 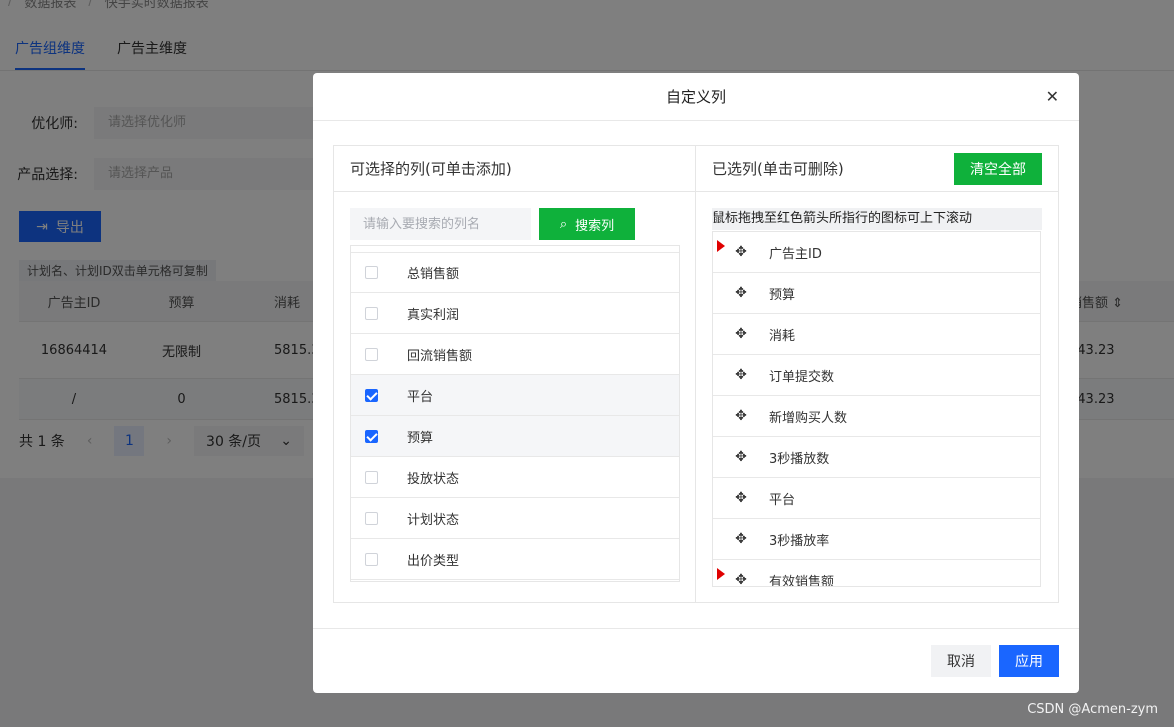 I want to click on list-item: ✥ 新增购买人数, so click(x=876, y=416).